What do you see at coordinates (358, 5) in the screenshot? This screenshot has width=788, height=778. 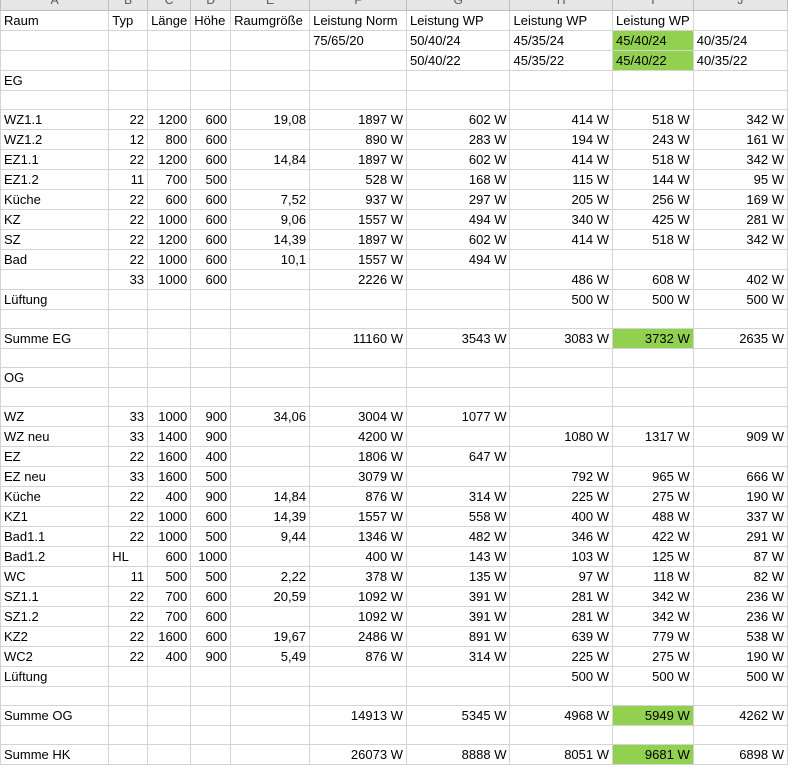 I see `column-header-f: F` at bounding box center [358, 5].